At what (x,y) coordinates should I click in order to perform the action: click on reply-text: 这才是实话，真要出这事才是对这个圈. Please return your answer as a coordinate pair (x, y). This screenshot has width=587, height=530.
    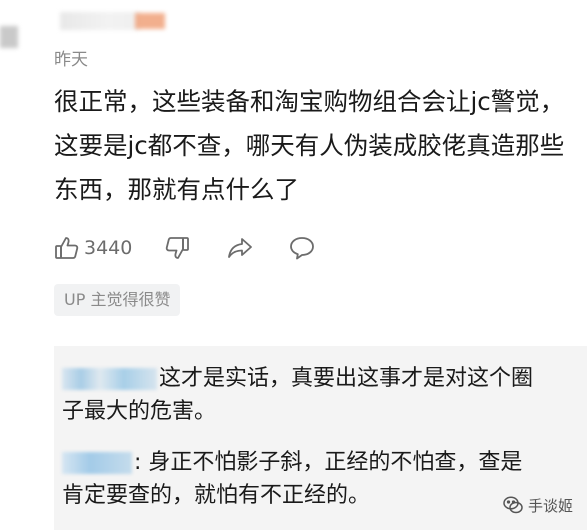
    Looking at the image, I should click on (346, 378).